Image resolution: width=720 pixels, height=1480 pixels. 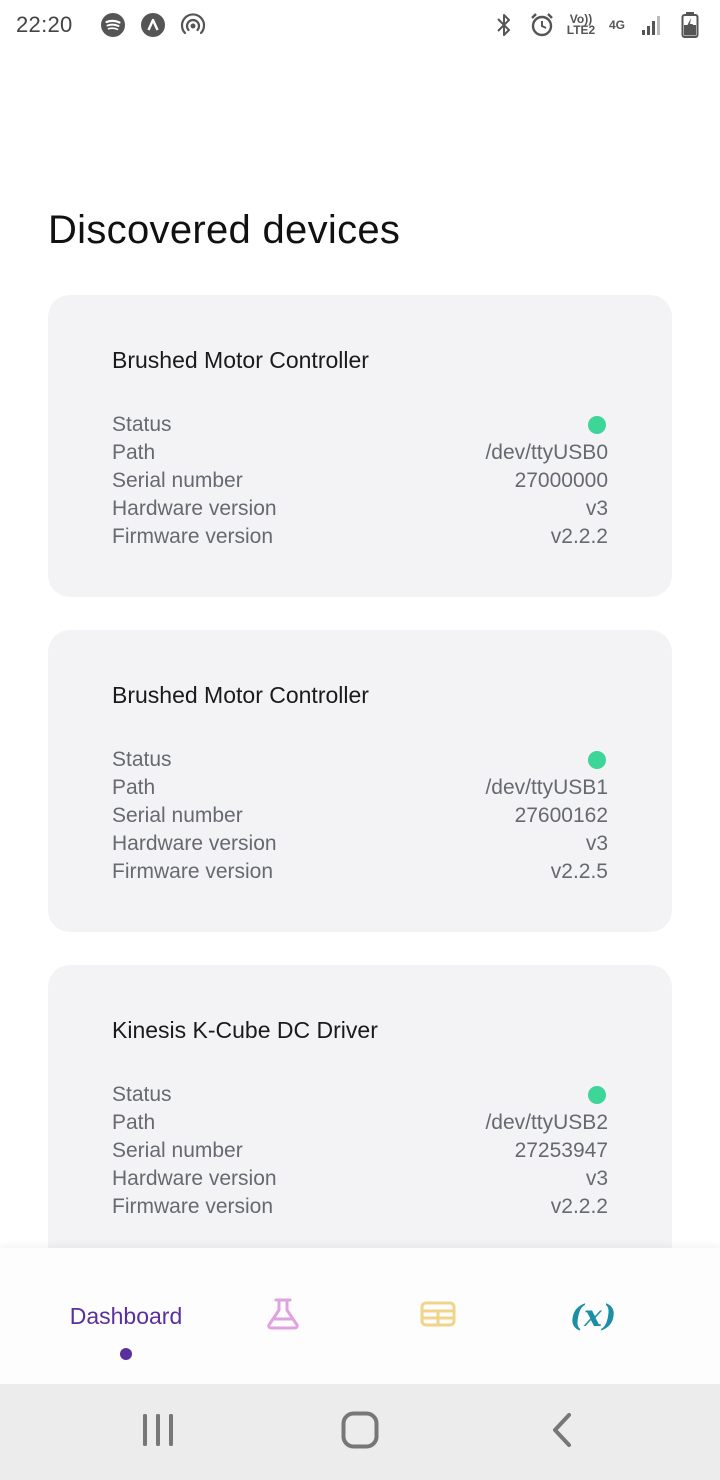 I want to click on battery-charging-icon, so click(x=690, y=25).